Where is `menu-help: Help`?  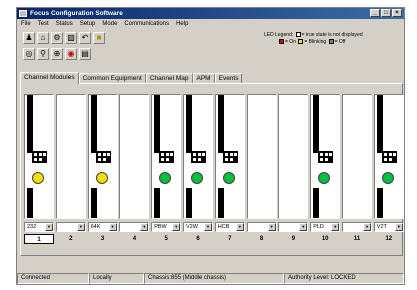
menu-help: Help is located at coordinates (182, 24).